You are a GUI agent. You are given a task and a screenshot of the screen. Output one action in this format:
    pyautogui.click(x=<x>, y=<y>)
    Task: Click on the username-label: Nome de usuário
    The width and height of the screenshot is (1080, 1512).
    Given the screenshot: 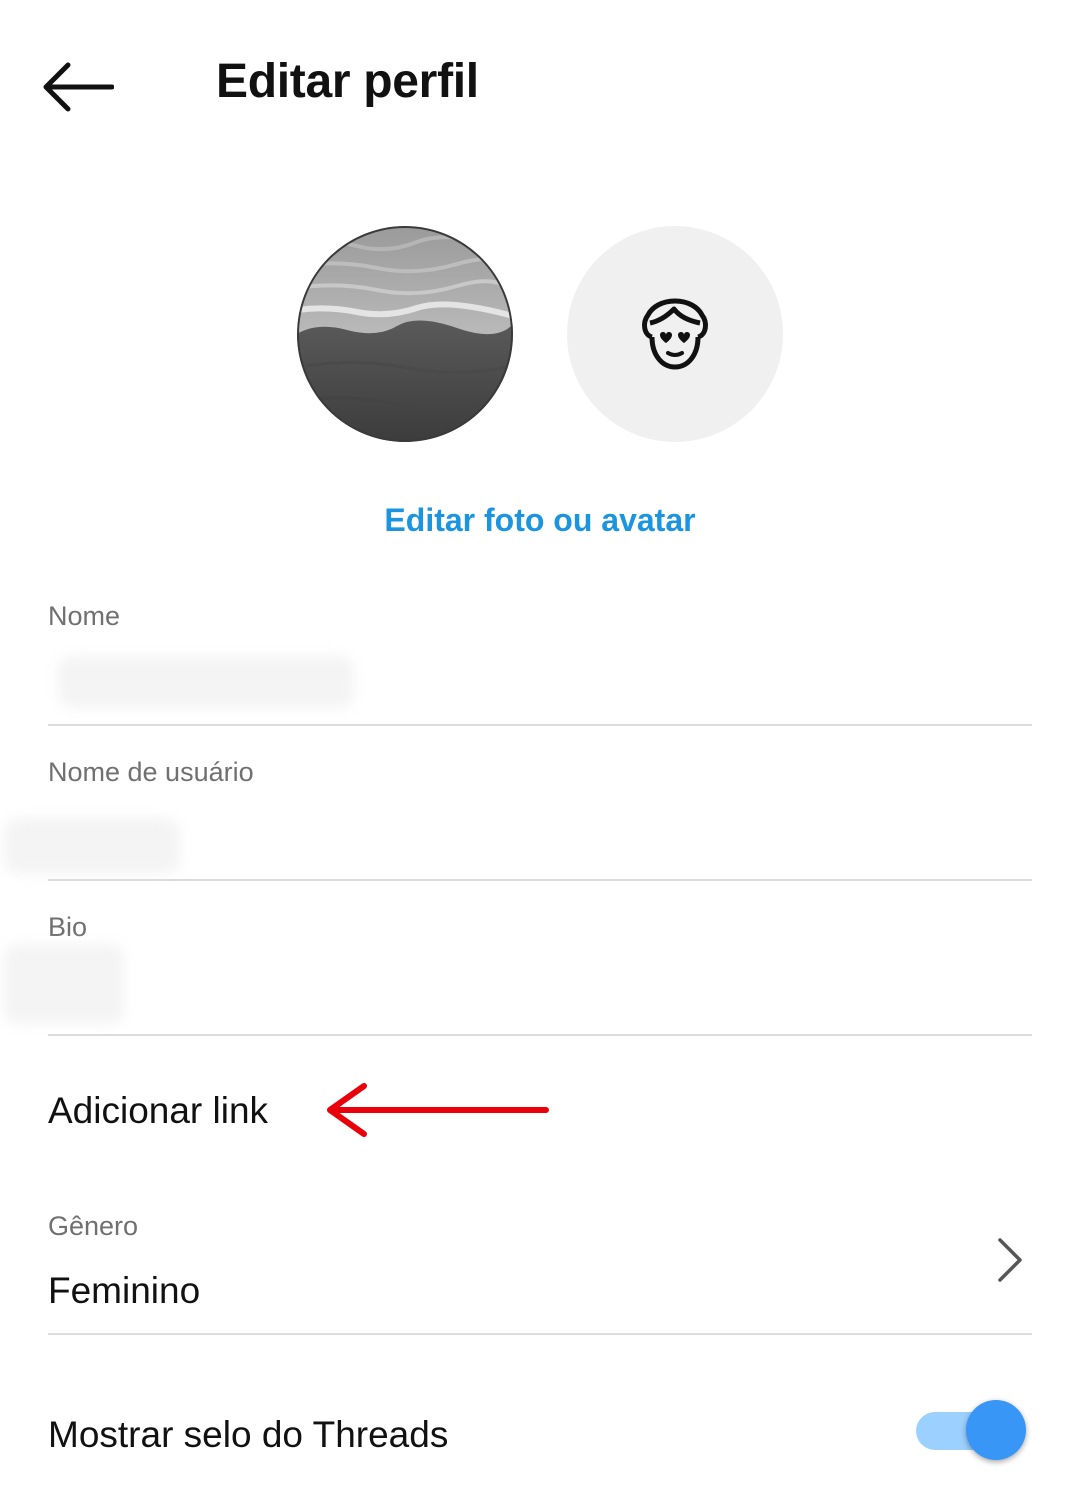 What is the action you would take?
    pyautogui.click(x=151, y=772)
    